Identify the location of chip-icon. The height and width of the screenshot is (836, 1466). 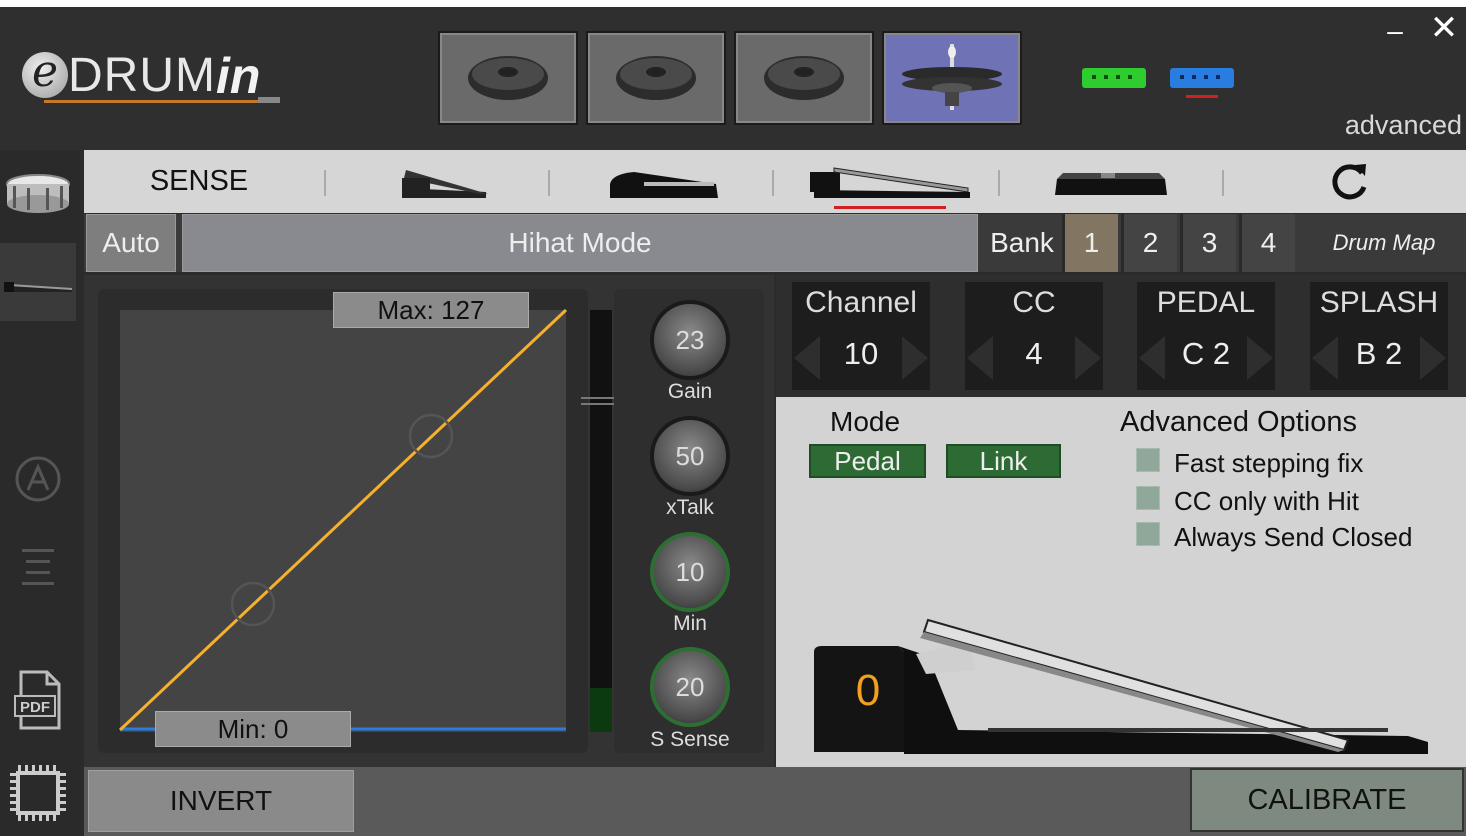
(38, 793).